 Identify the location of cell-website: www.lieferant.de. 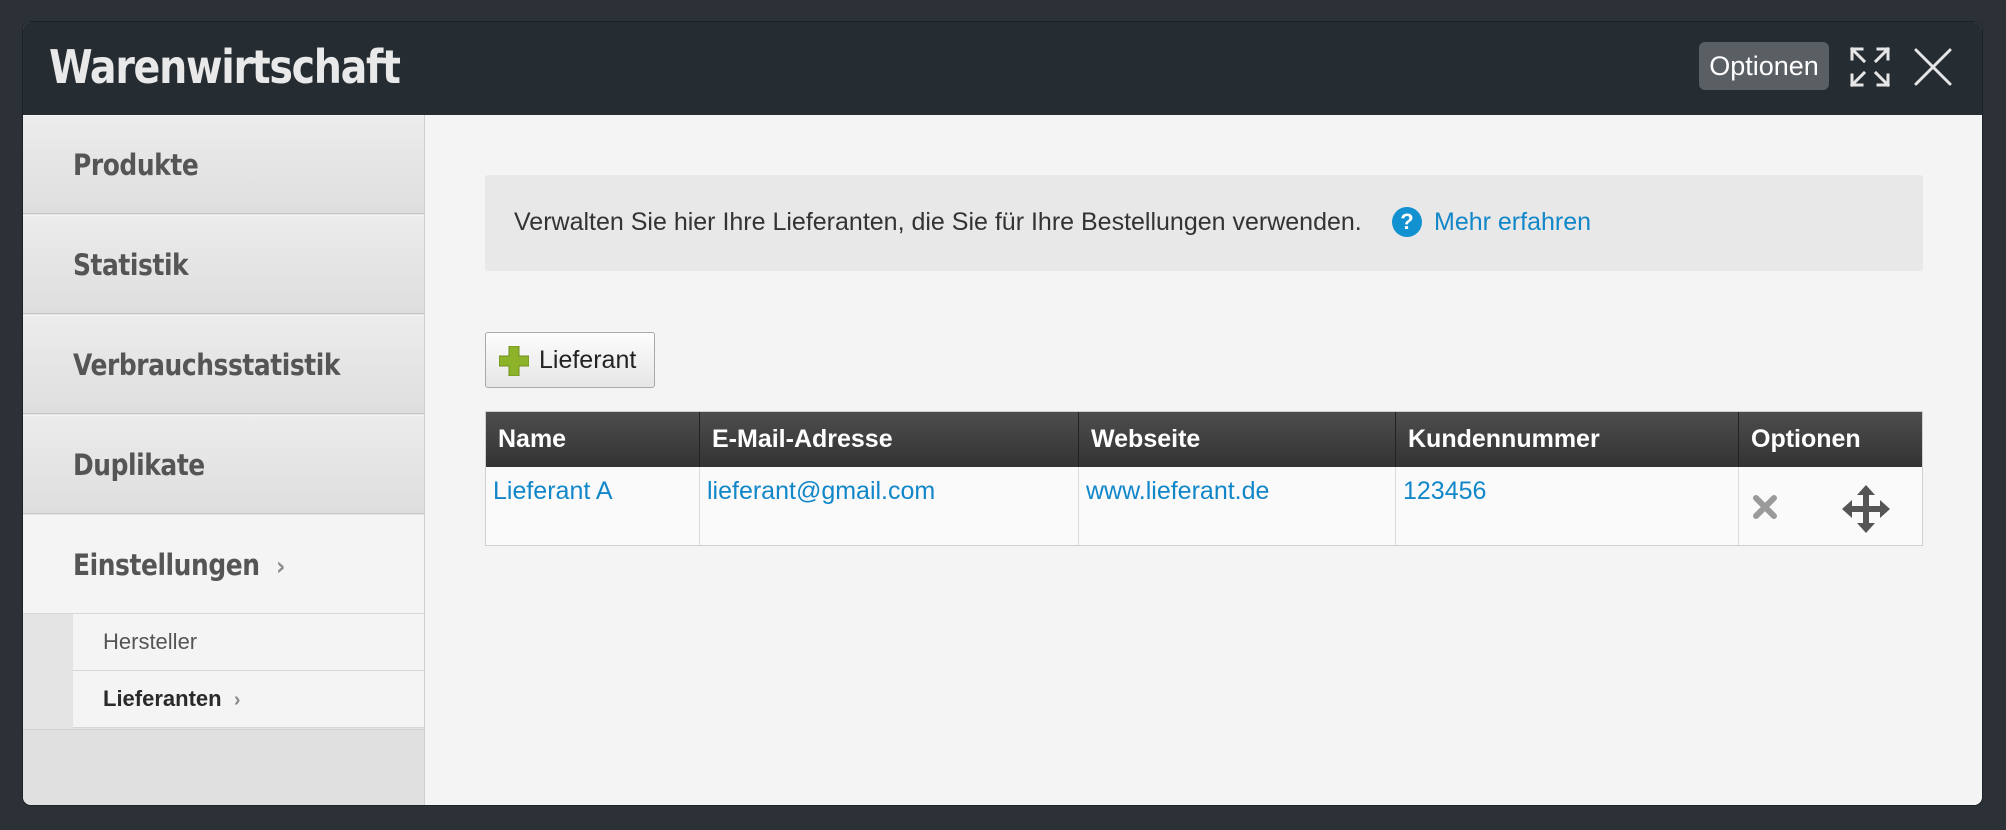
(1236, 506).